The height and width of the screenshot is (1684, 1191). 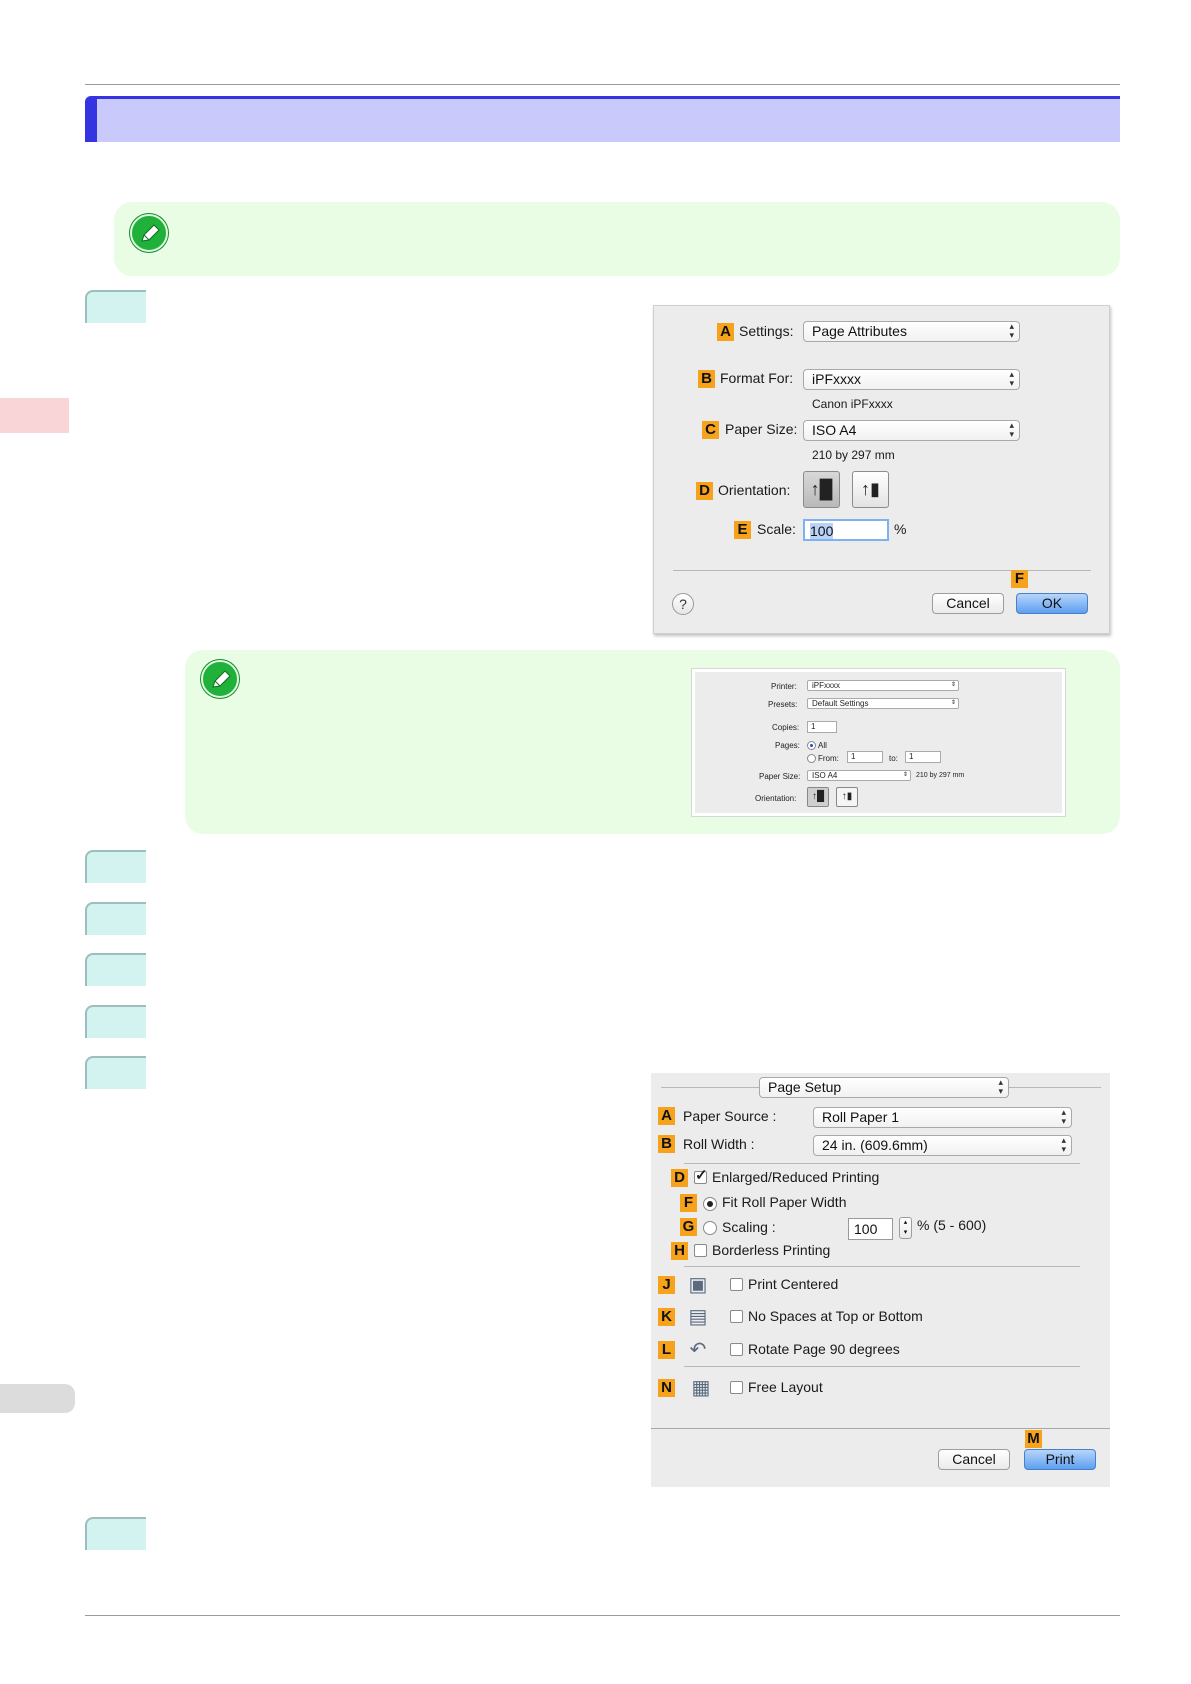 What do you see at coordinates (825, 775) in the screenshot?
I see `mini-paper-size-value: ISO A4` at bounding box center [825, 775].